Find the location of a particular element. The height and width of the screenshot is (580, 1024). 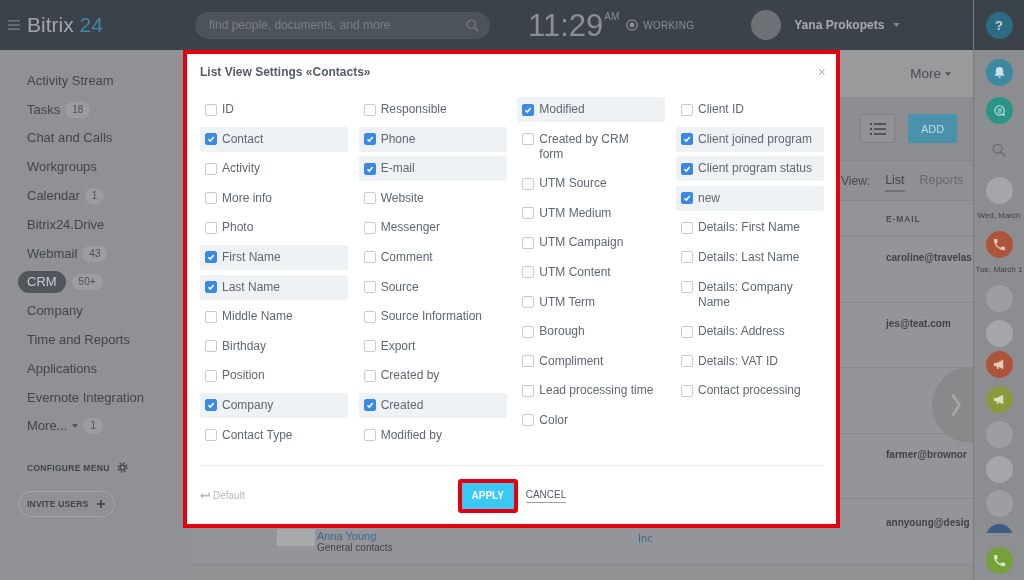

sidebar-item: Time and Reports is located at coordinates (74, 340).